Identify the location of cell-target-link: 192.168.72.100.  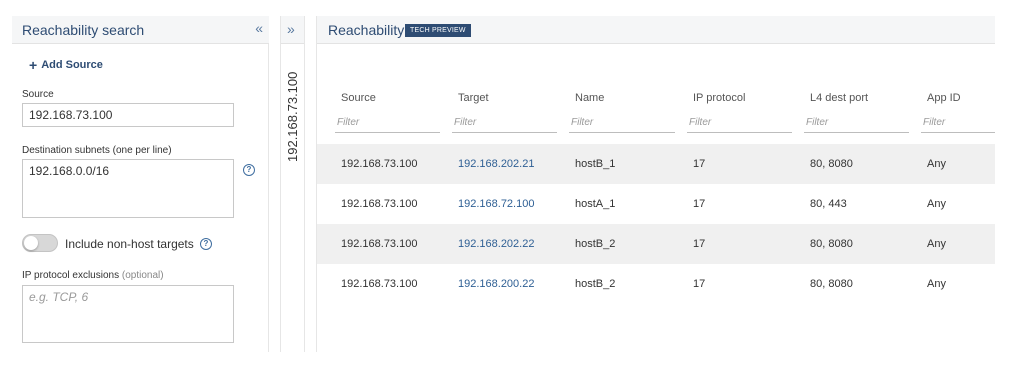
(496, 204).